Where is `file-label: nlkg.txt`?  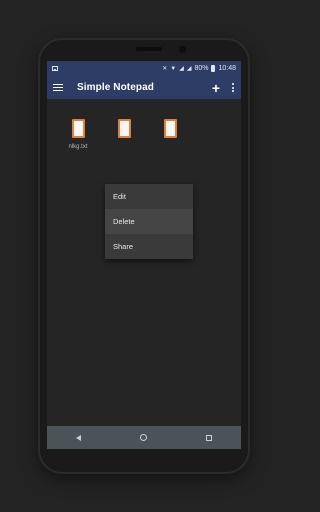 file-label: nlkg.txt is located at coordinates (78, 147).